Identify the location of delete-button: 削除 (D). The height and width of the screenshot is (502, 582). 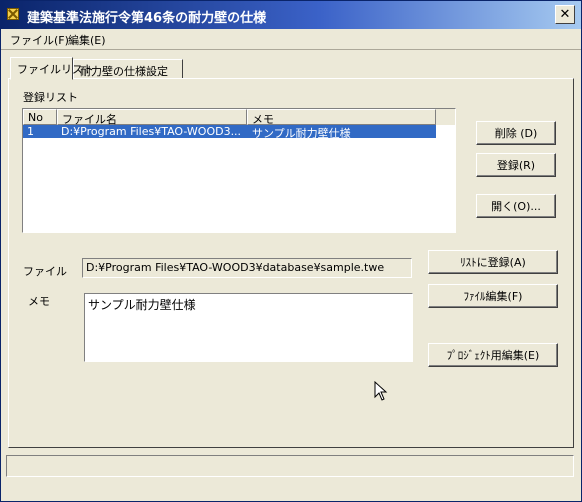
(516, 133).